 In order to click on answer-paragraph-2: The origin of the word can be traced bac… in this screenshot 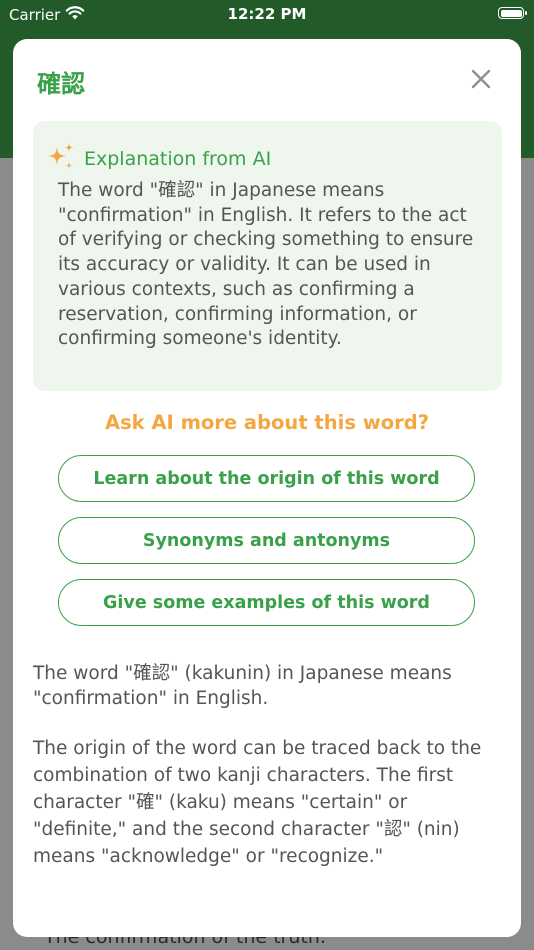, I will do `click(257, 802)`.